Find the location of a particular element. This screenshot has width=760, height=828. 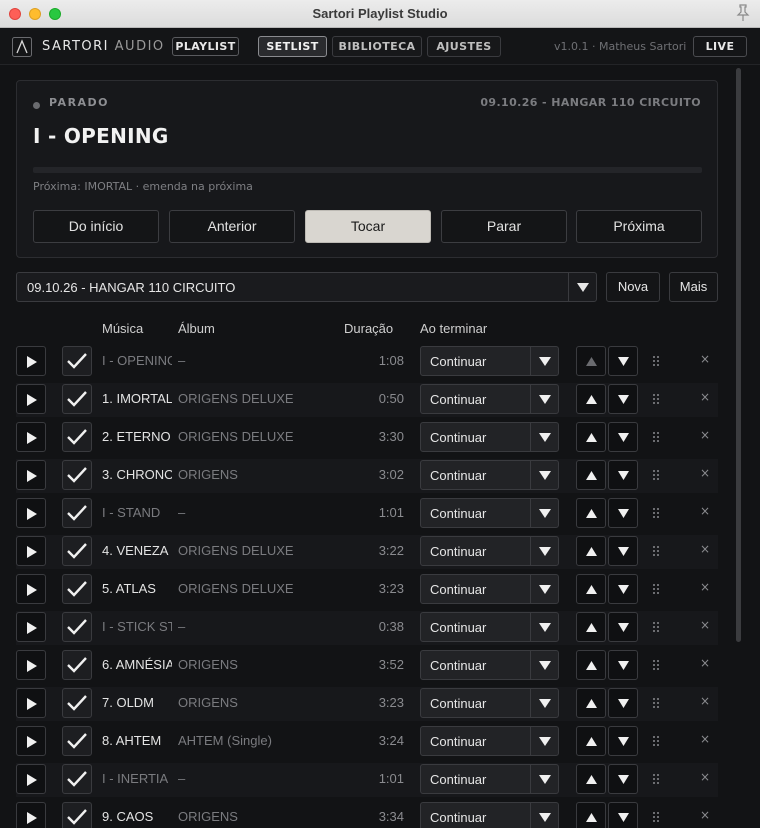

next-button: Próxima is located at coordinates (639, 226).